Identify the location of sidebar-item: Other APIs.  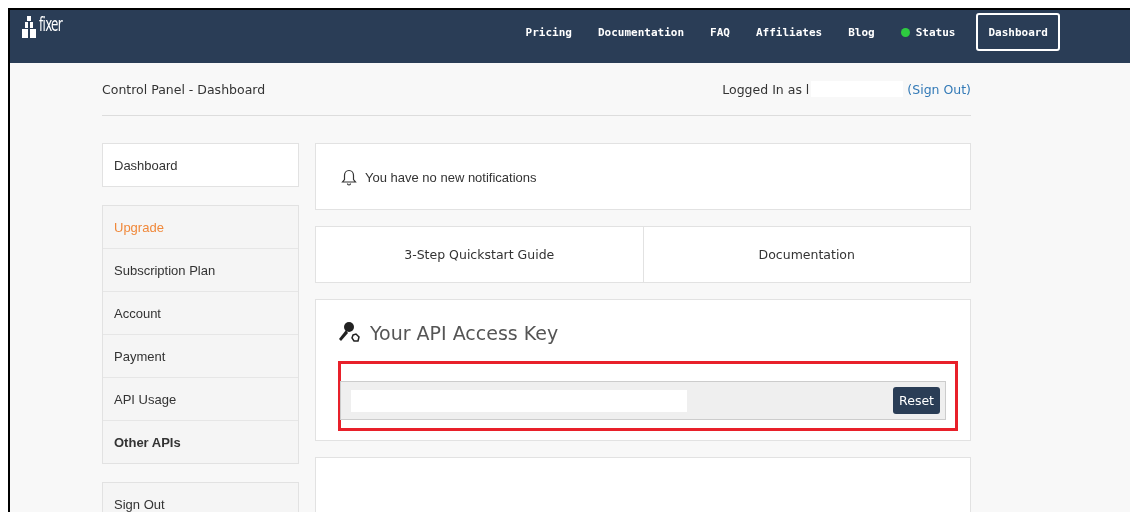
(200, 442).